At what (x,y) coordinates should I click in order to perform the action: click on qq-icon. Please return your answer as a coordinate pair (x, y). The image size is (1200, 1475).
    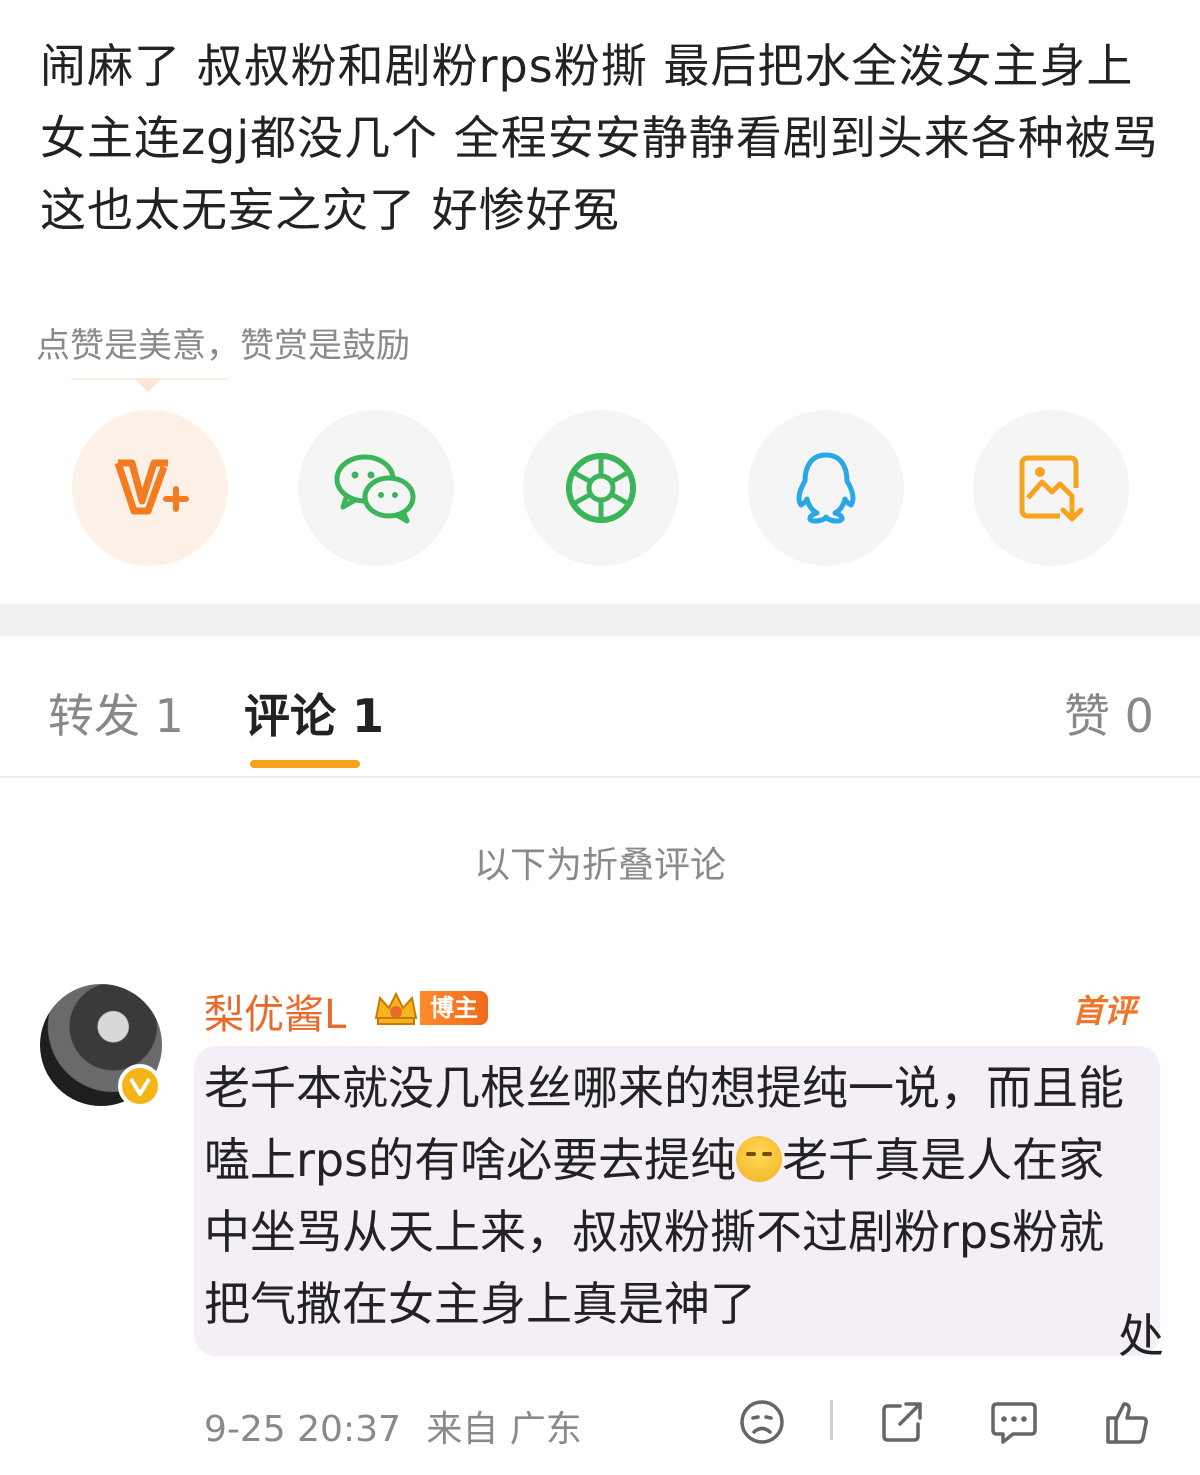
    Looking at the image, I should click on (826, 488).